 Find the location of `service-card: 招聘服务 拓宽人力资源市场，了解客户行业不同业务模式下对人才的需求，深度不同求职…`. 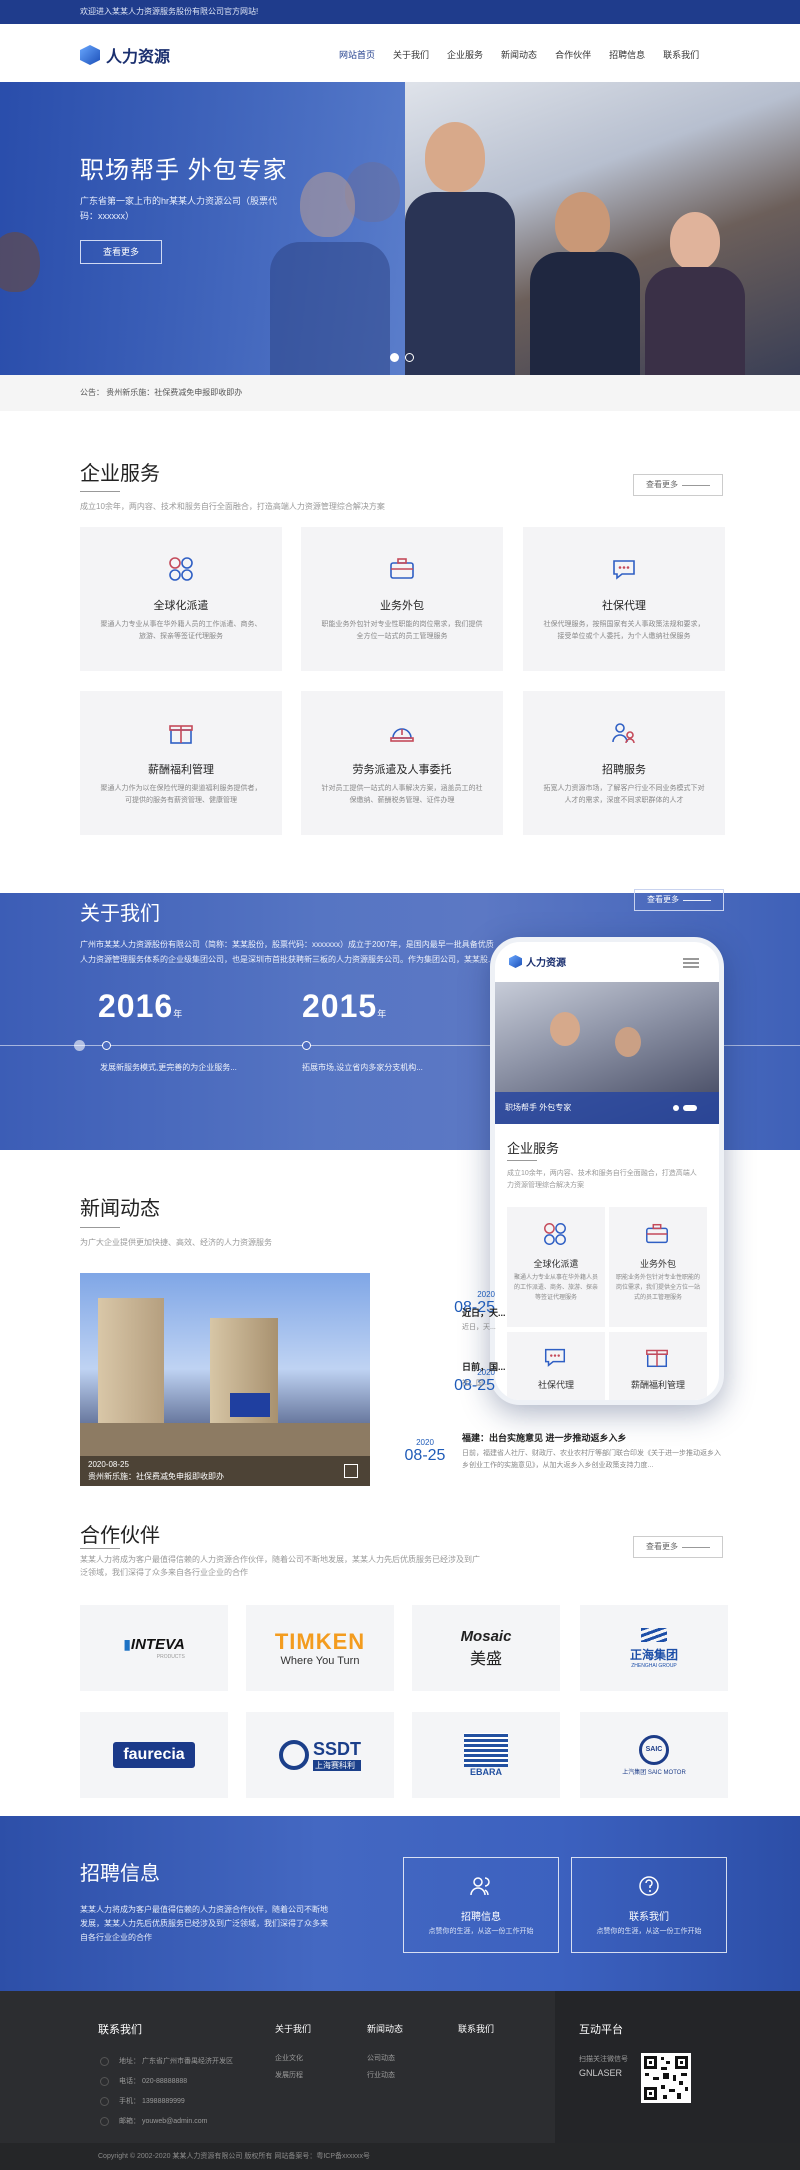

service-card: 招聘服务 拓宽人力资源市场，了解客户行业不同业务模式下对人才的需求，深度不同求职… is located at coordinates (624, 763).